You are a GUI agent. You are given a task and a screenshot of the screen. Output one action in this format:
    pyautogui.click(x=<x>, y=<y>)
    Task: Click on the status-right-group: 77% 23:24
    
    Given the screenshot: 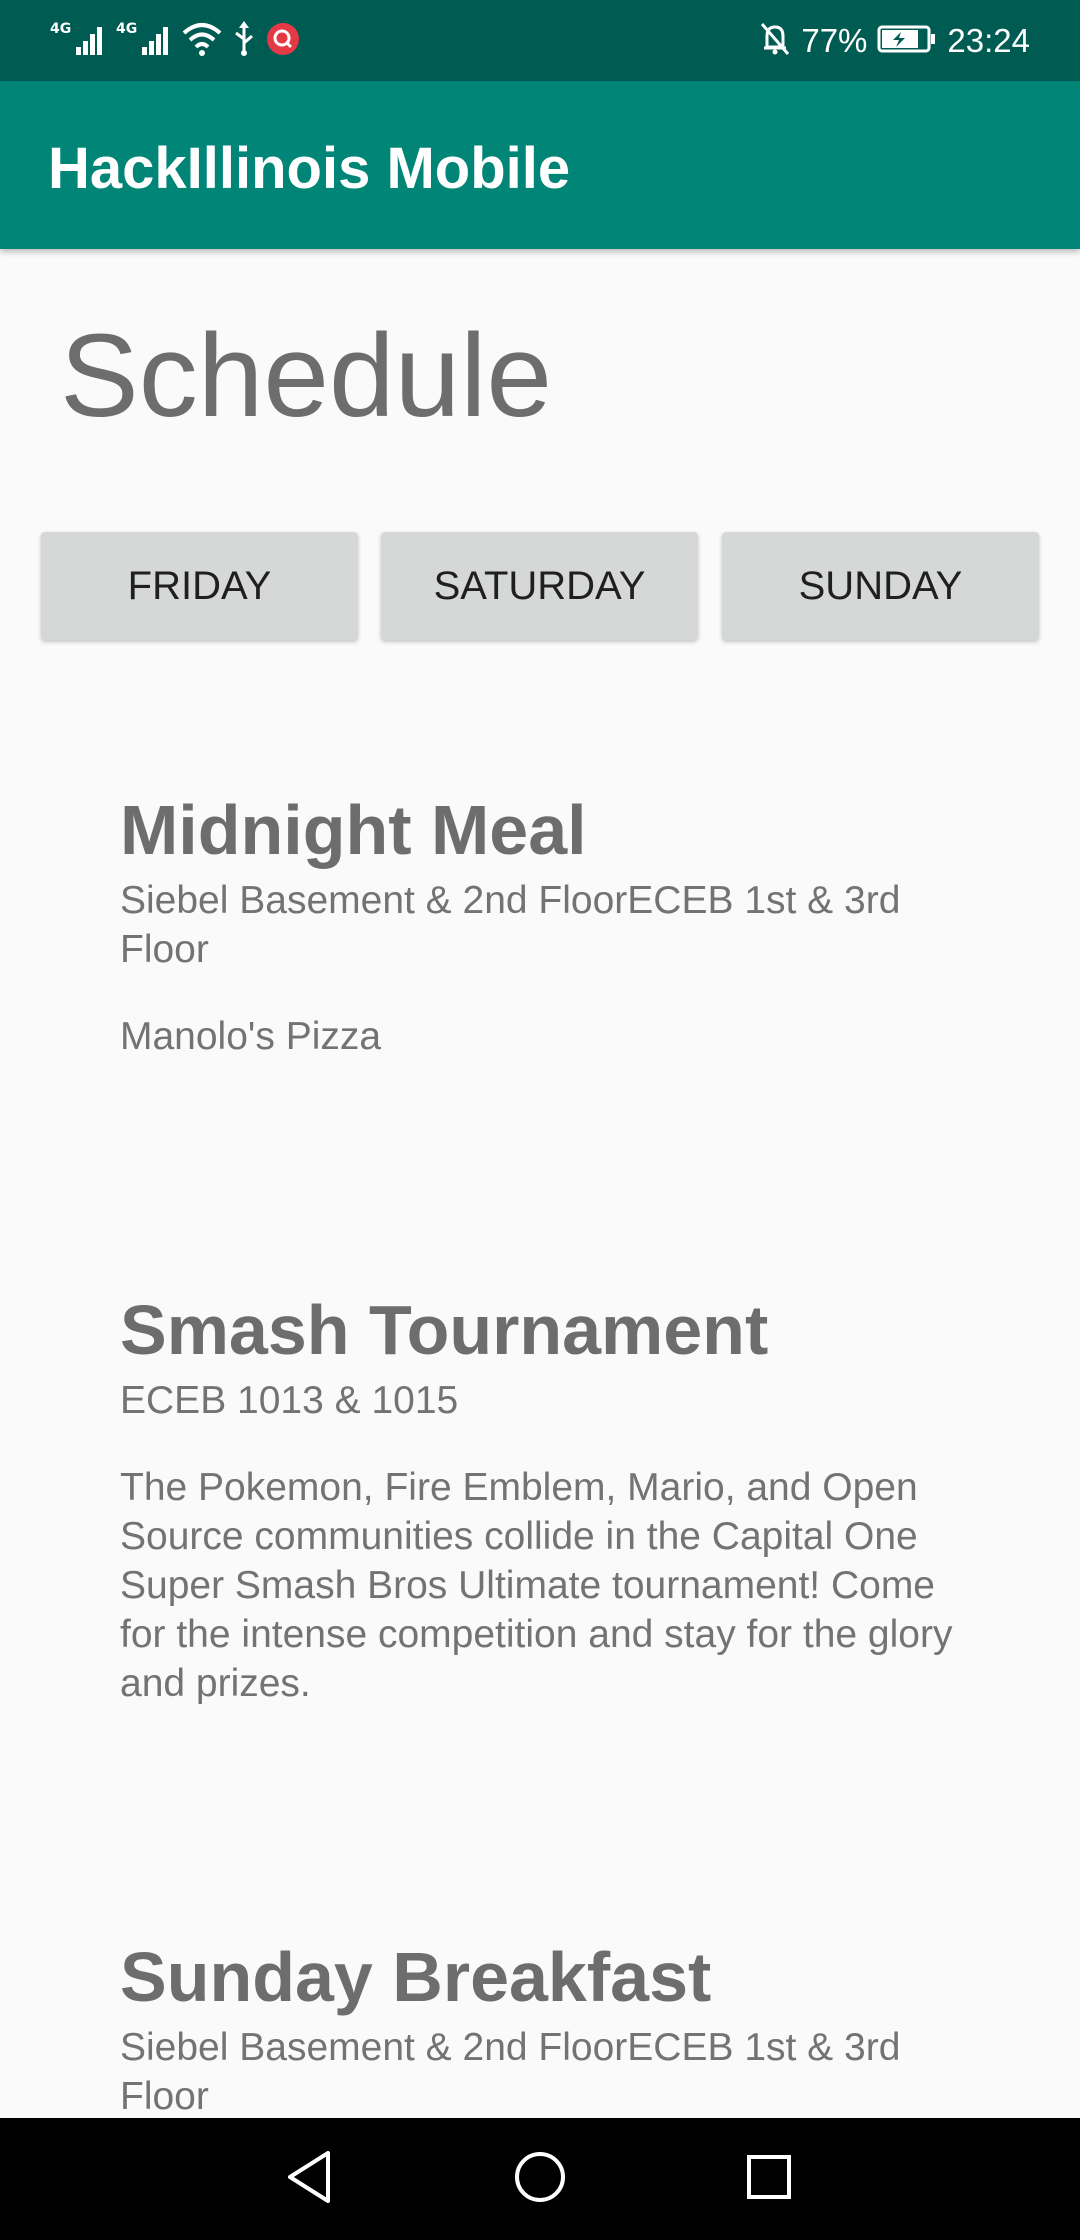 What is the action you would take?
    pyautogui.click(x=894, y=41)
    